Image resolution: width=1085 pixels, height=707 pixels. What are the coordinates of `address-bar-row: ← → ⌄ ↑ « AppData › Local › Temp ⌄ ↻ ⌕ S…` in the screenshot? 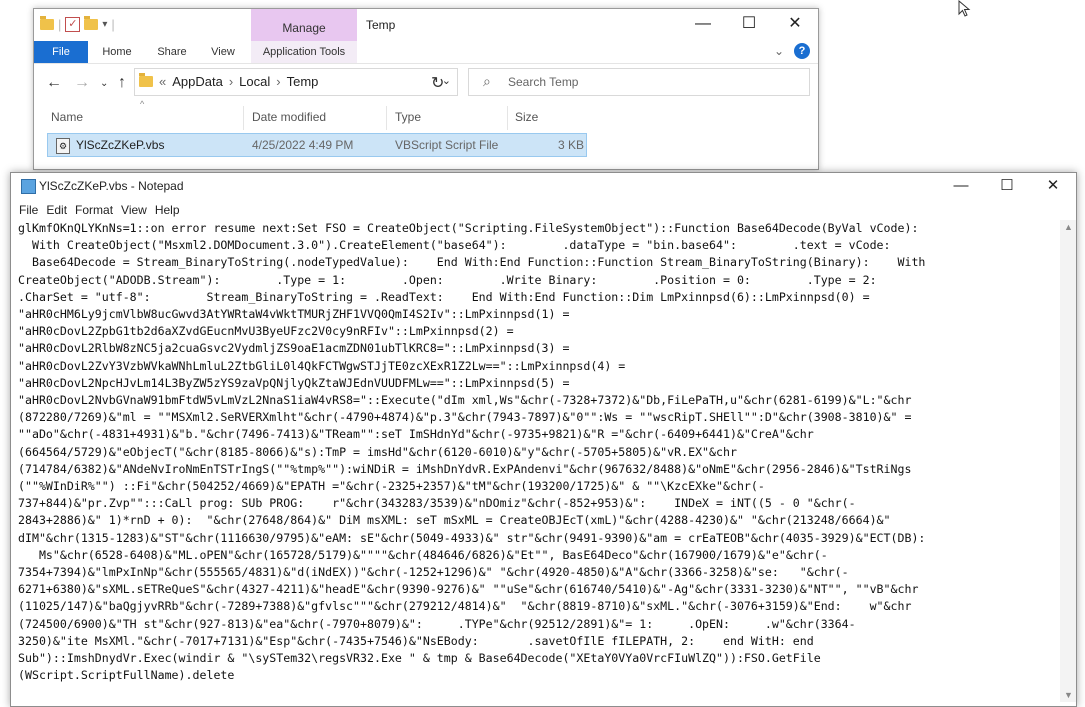 It's located at (426, 83).